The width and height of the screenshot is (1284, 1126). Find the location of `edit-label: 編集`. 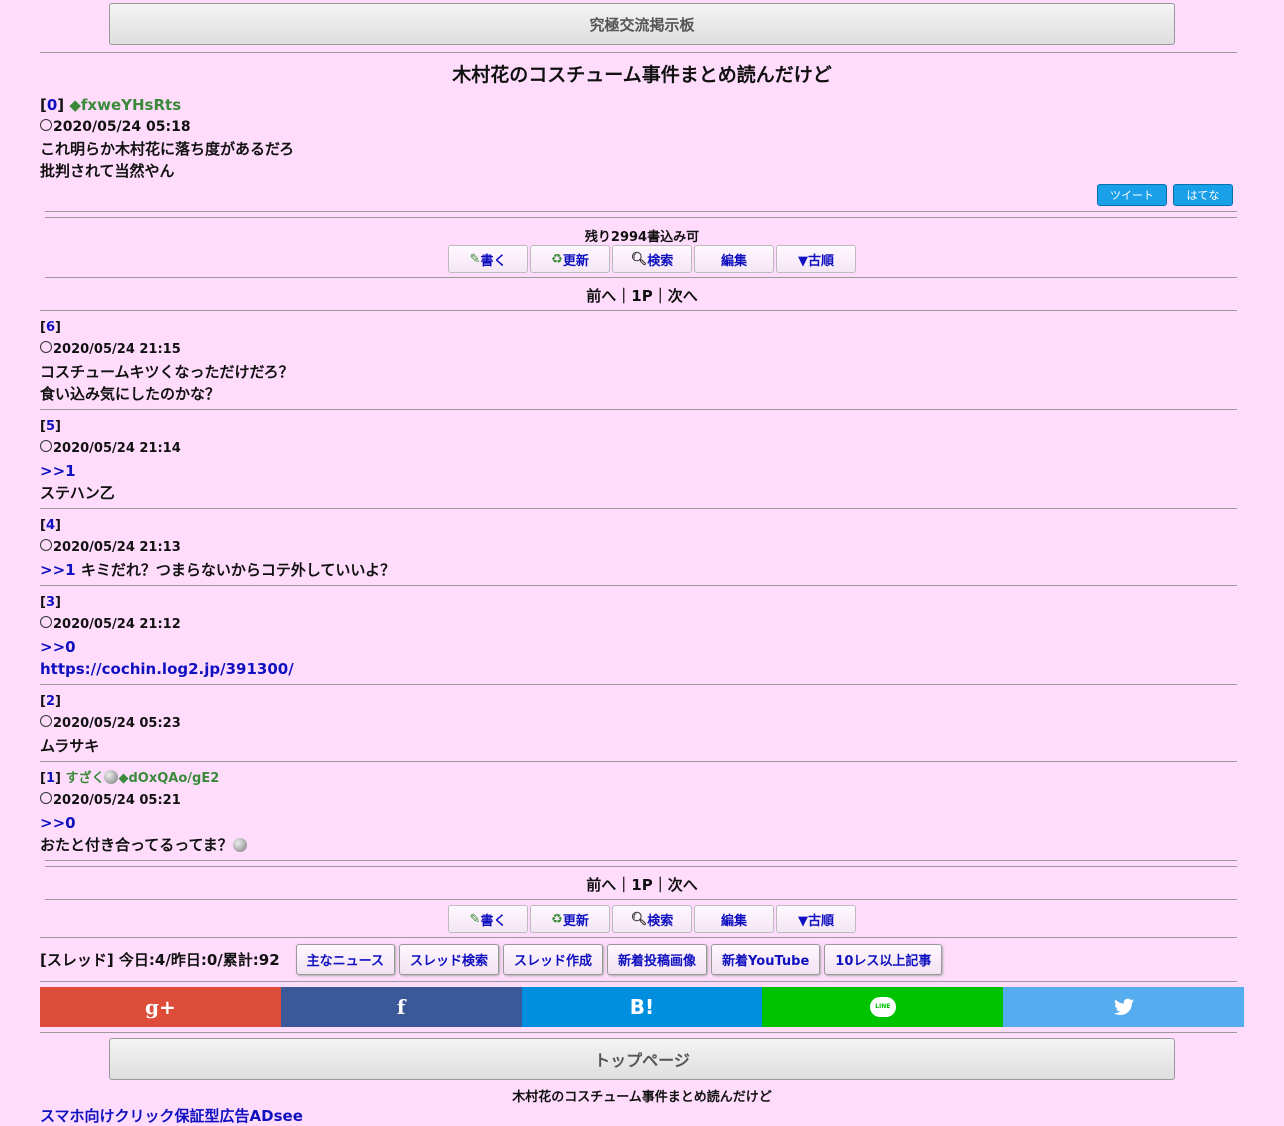

edit-label: 編集 is located at coordinates (733, 261).